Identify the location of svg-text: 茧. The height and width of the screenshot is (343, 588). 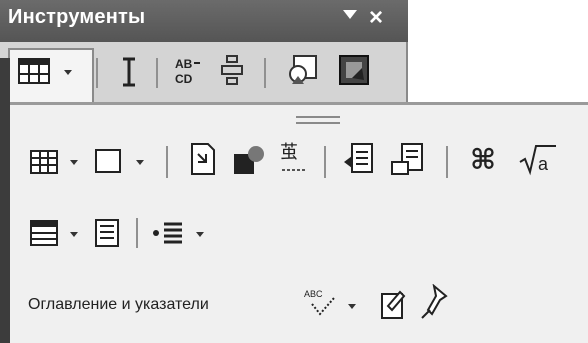
(289, 152).